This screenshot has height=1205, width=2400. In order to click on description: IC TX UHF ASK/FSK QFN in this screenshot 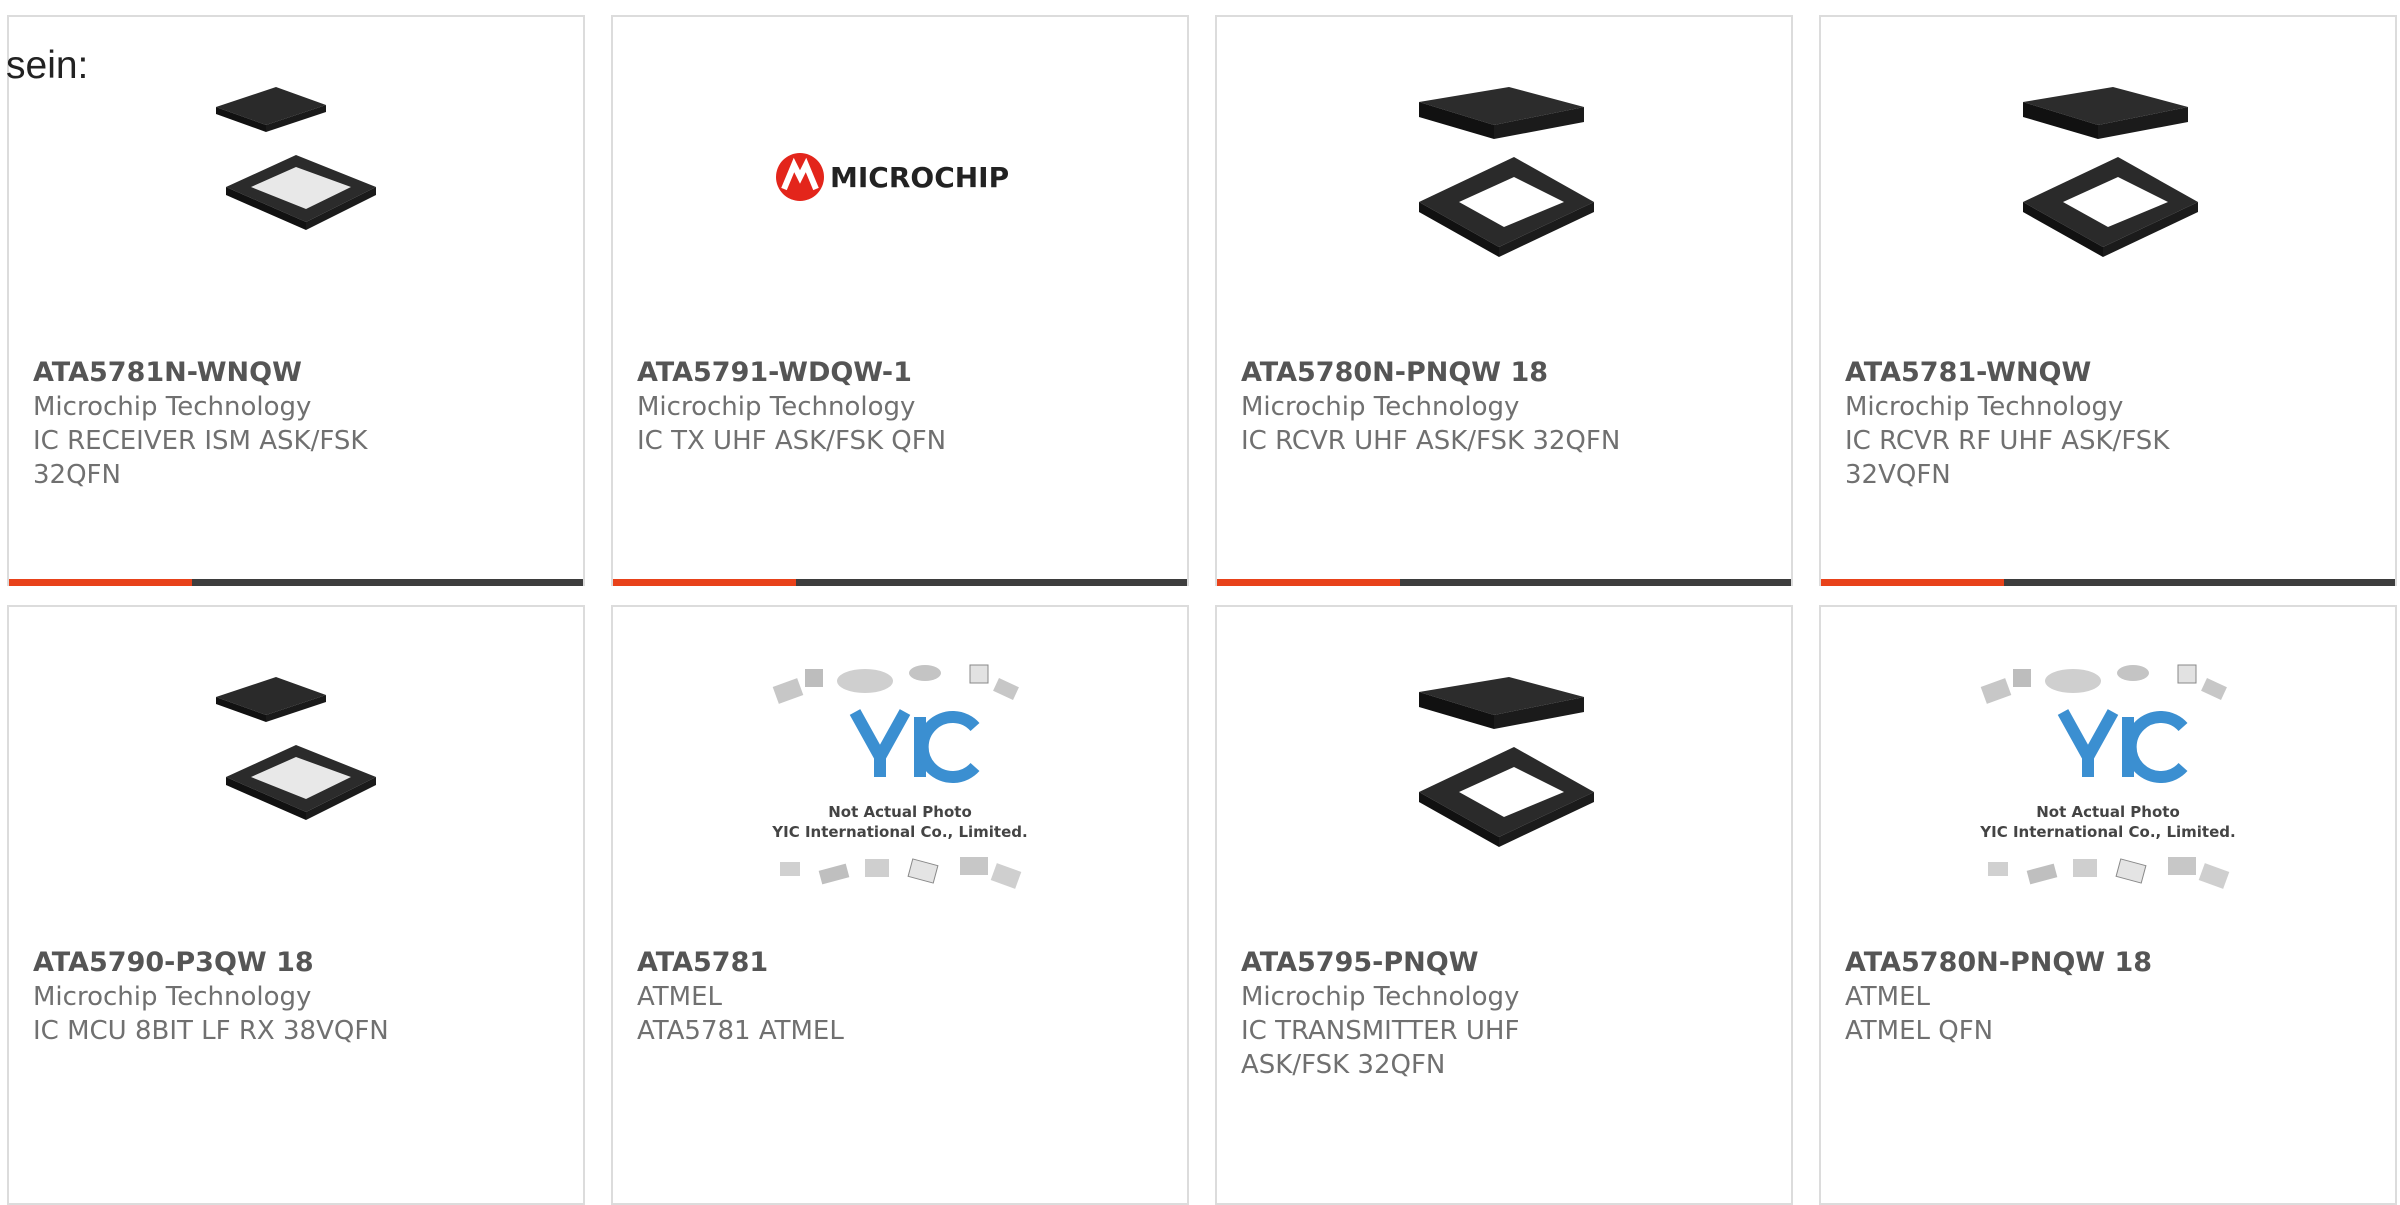, I will do `click(792, 441)`.